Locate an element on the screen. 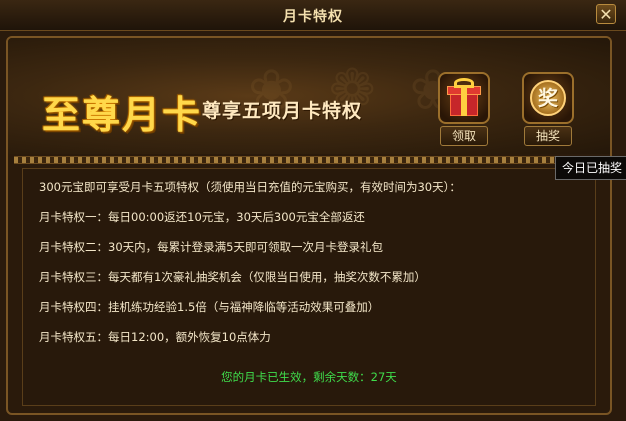 The height and width of the screenshot is (421, 626). window-title: 月卡特权 is located at coordinates (313, 17).